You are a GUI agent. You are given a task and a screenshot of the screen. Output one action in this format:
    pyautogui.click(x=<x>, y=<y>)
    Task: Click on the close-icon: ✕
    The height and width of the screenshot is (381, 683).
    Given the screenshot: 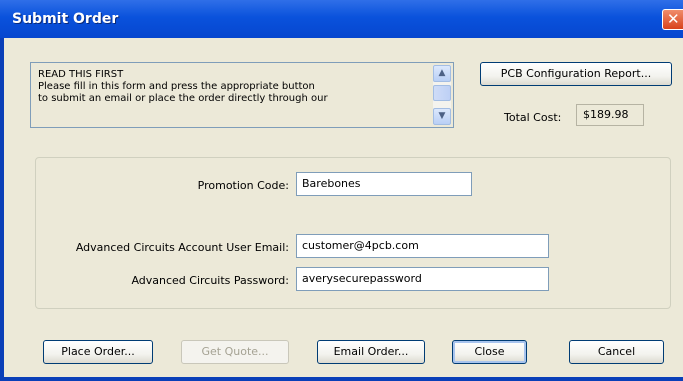 What is the action you would take?
    pyautogui.click(x=673, y=19)
    